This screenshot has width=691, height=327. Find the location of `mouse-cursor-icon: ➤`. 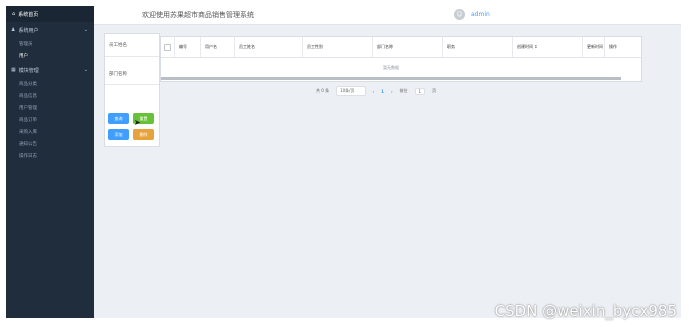

mouse-cursor-icon: ➤ is located at coordinates (137, 122).